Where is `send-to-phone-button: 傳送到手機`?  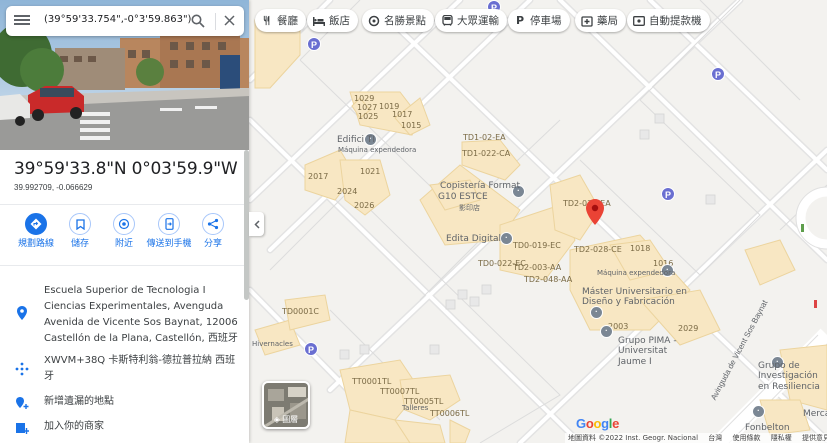 send-to-phone-button: 傳送到手機 is located at coordinates (169, 231).